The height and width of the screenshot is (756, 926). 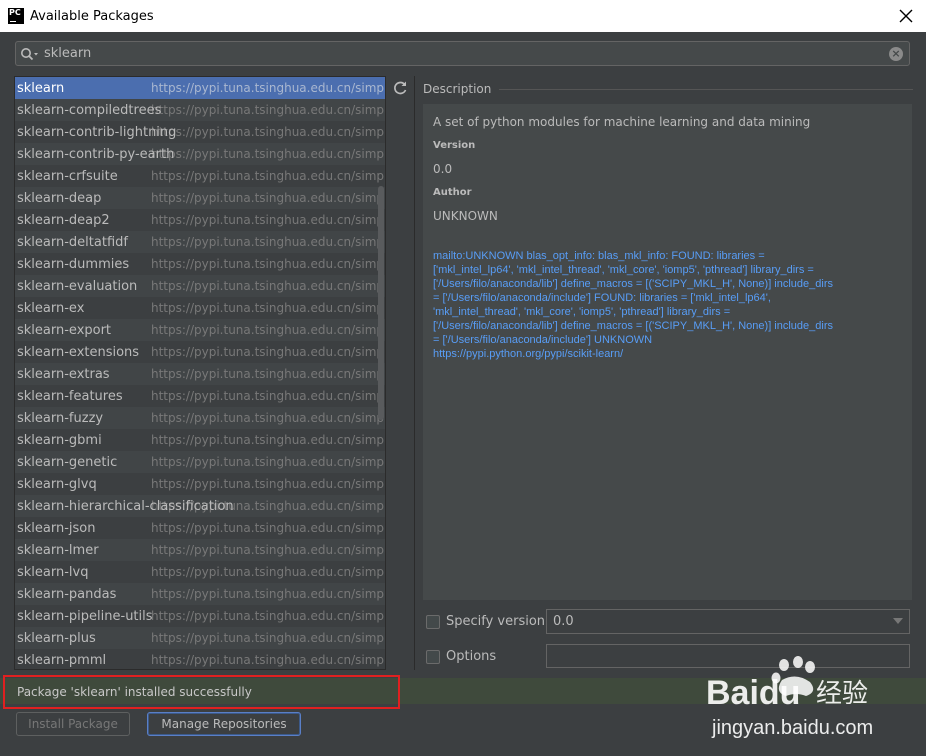 What do you see at coordinates (78, 352) in the screenshot?
I see `package-name: sklearn-extensions` at bounding box center [78, 352].